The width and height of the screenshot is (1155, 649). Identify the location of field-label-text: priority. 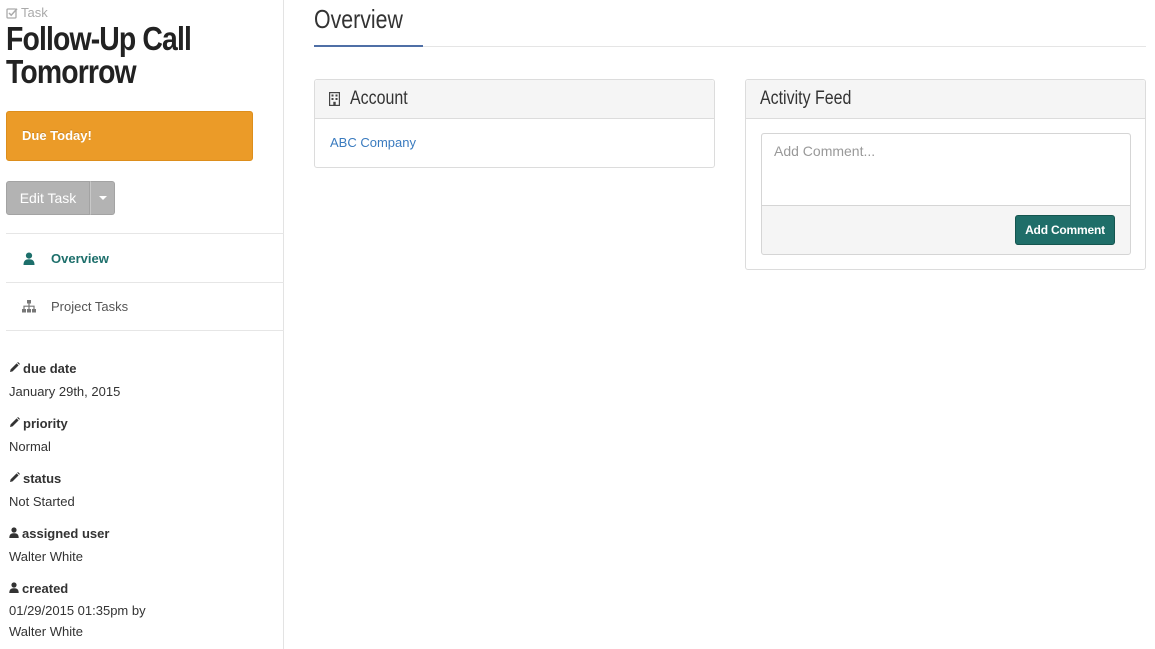
(45, 423).